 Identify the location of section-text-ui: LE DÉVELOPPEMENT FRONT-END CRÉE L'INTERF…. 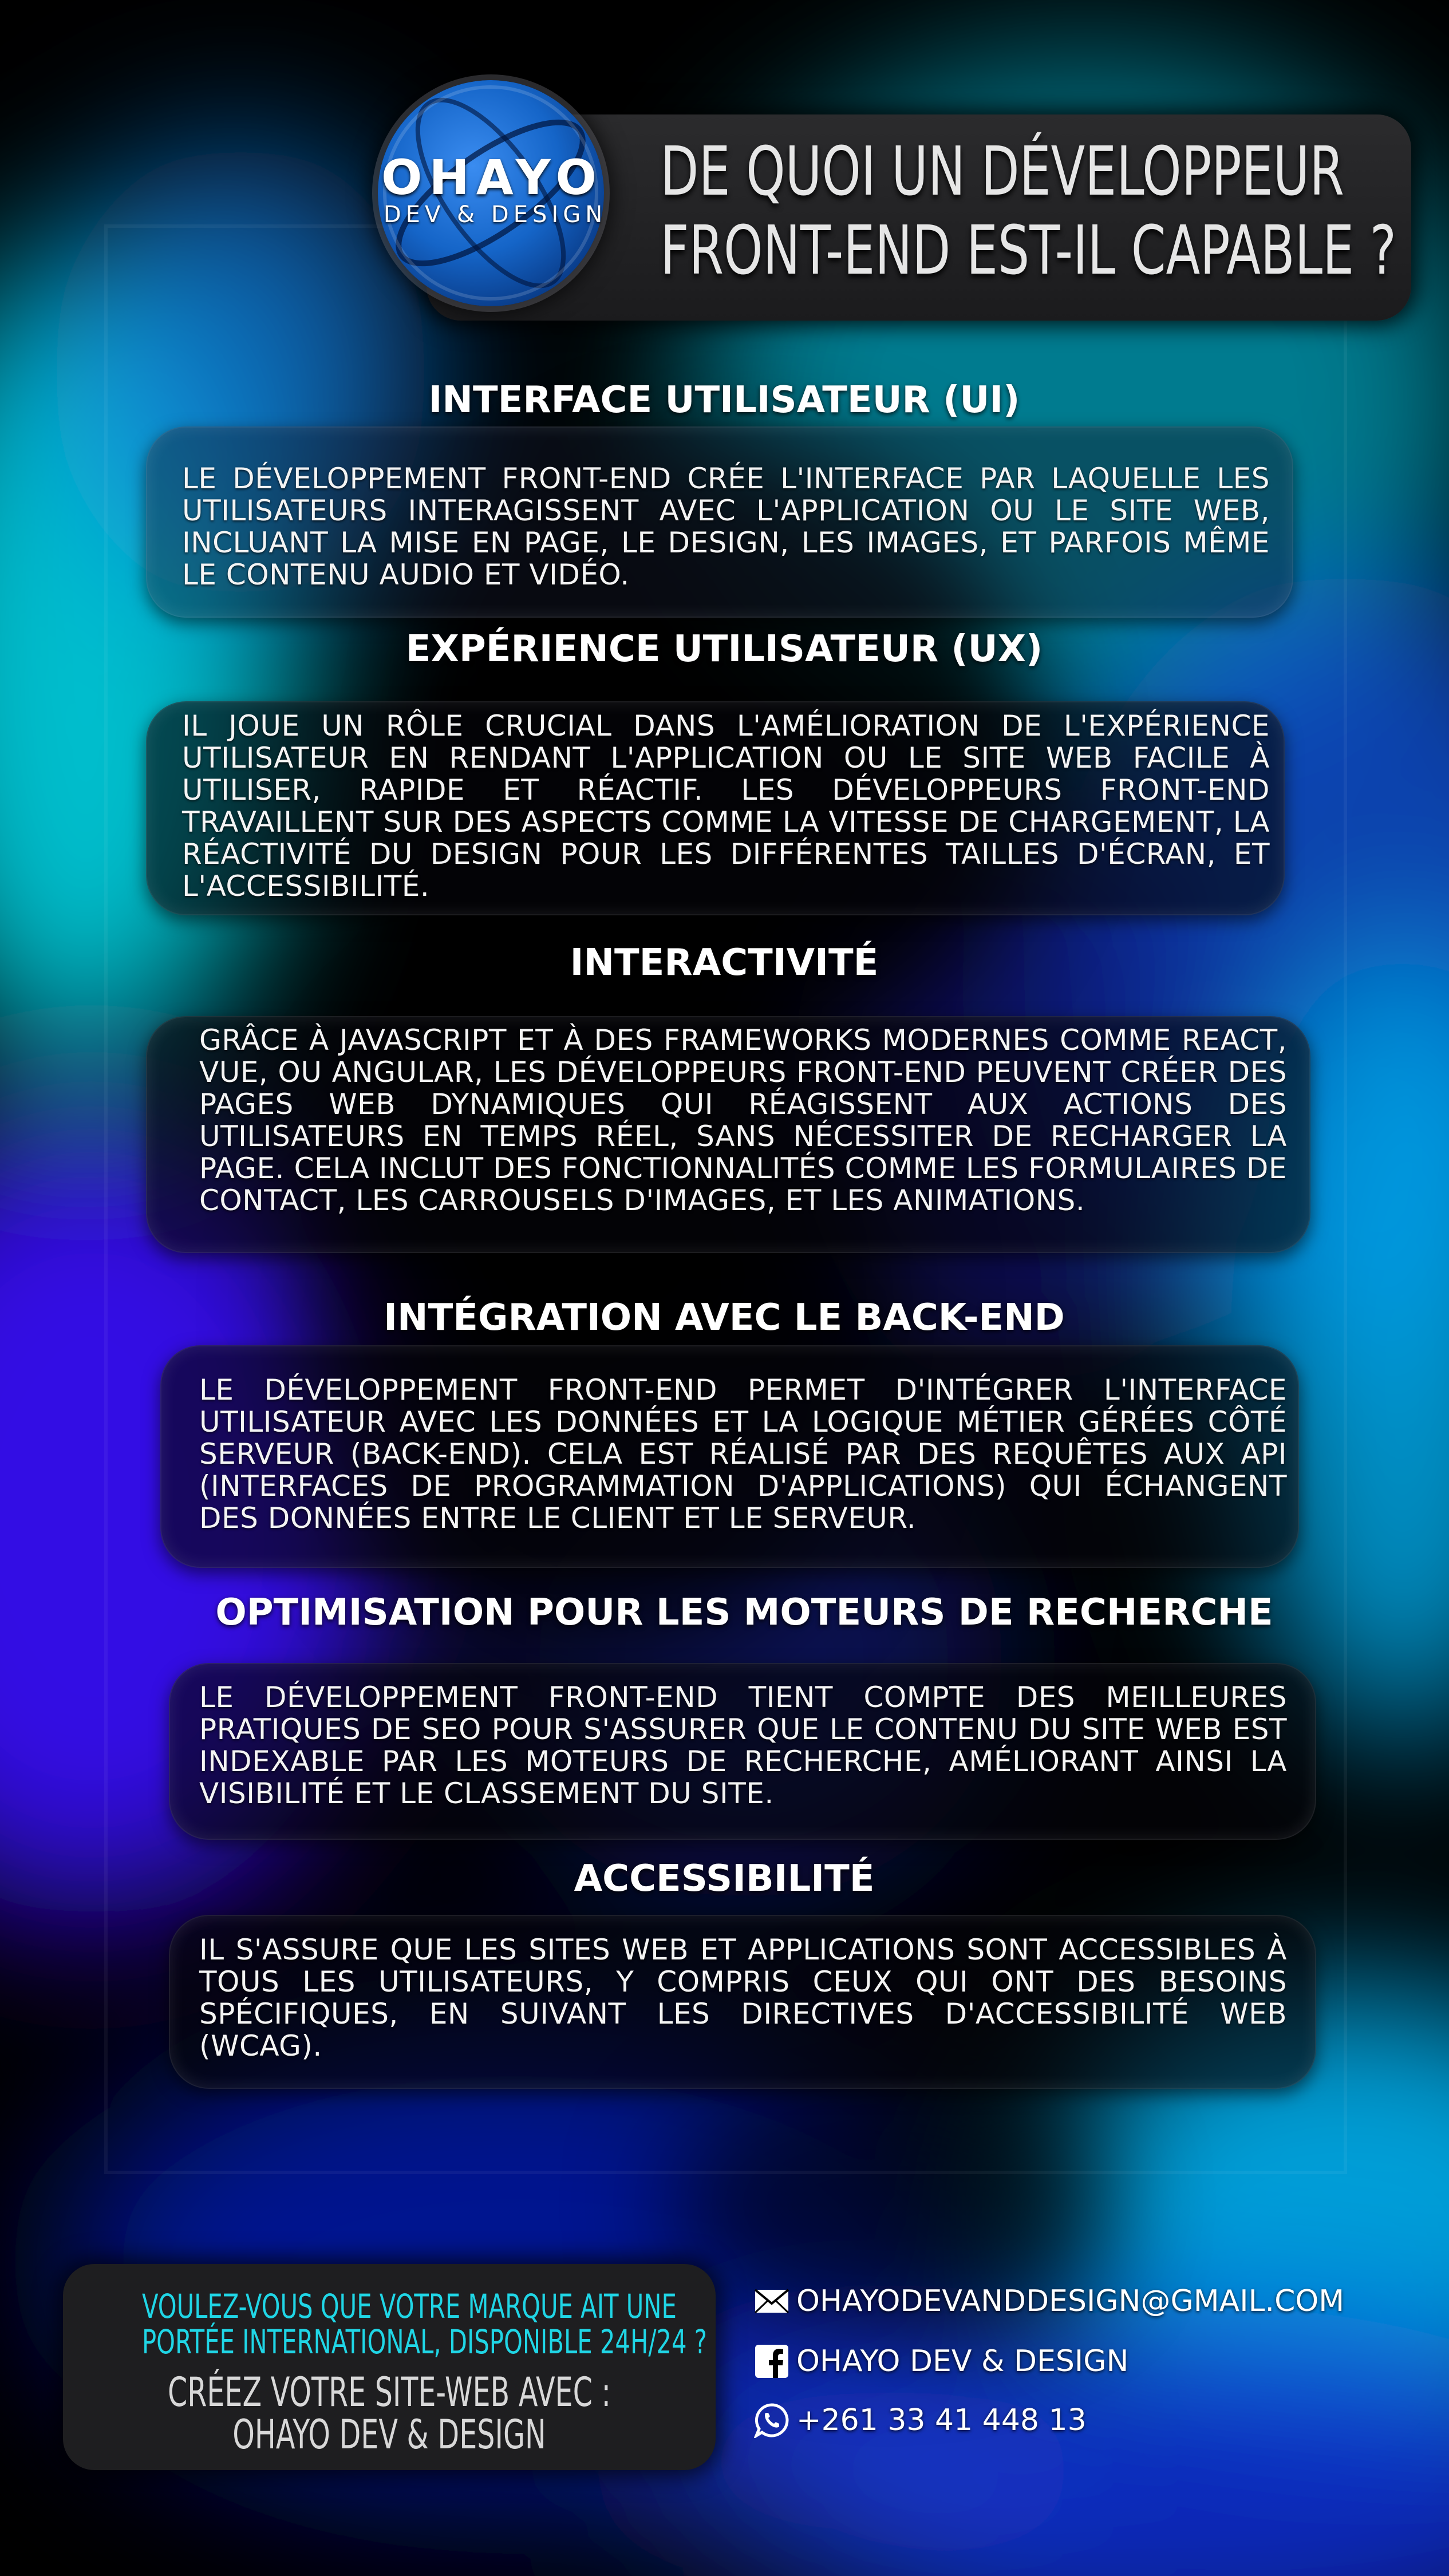
(726, 526).